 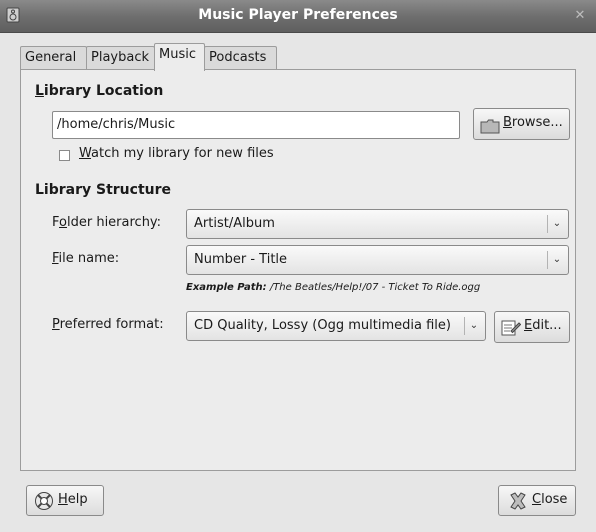 What do you see at coordinates (86, 258) in the screenshot?
I see `file-name-label: File name:` at bounding box center [86, 258].